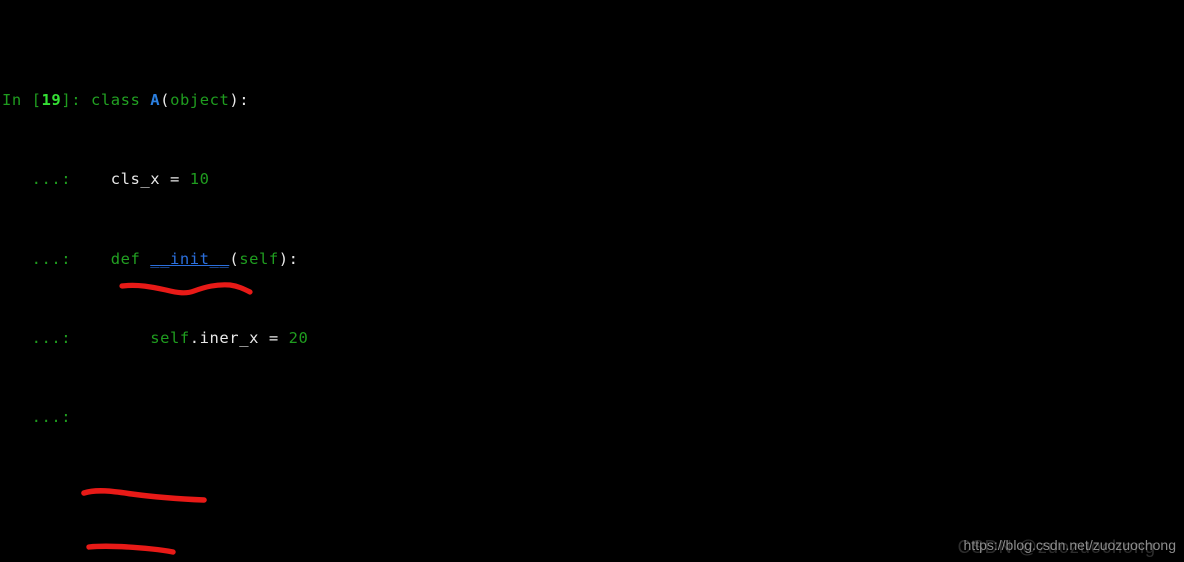 The image size is (1184, 562). Describe the element at coordinates (593, 101) in the screenshot. I see `terminal-line-in-19: In [19]: class A(object):` at that location.